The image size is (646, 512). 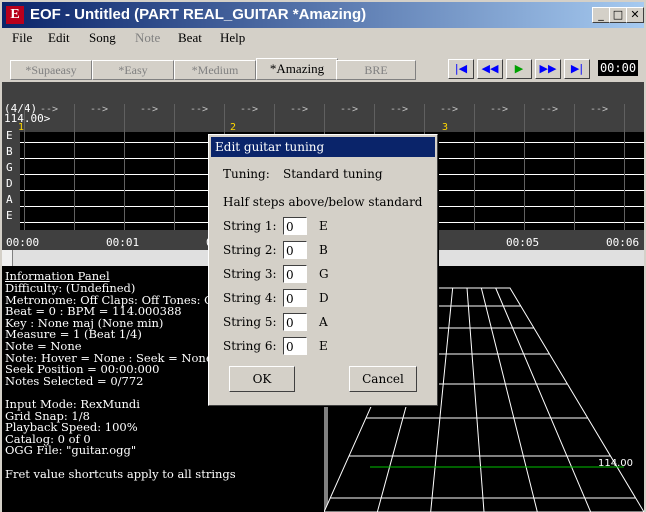 What do you see at coordinates (523, 242) in the screenshot?
I see `timeline-tick: 00:05` at bounding box center [523, 242].